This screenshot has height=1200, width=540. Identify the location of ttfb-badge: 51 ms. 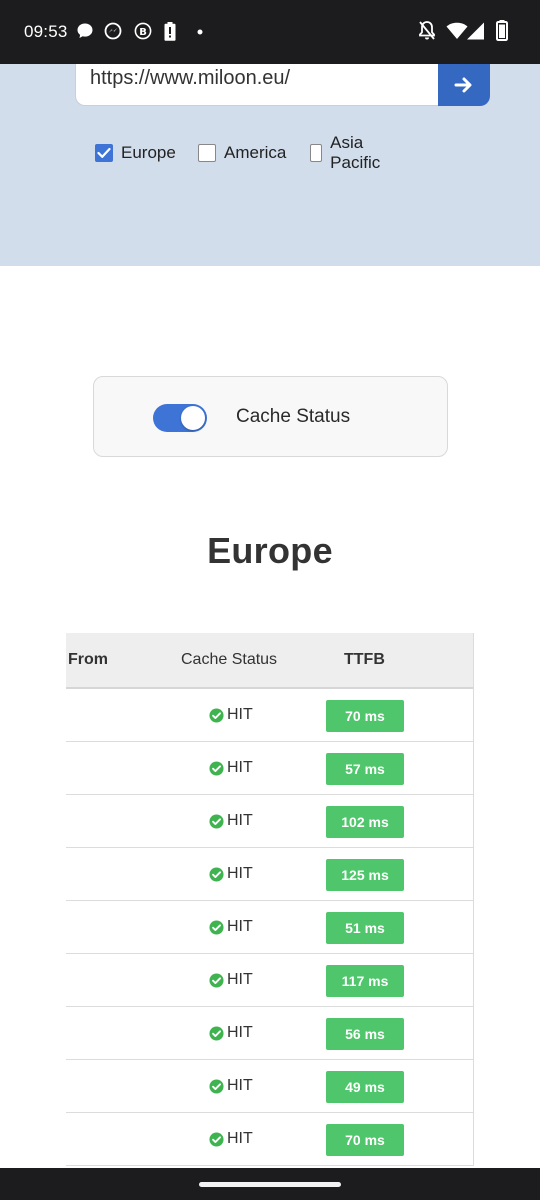
(365, 928).